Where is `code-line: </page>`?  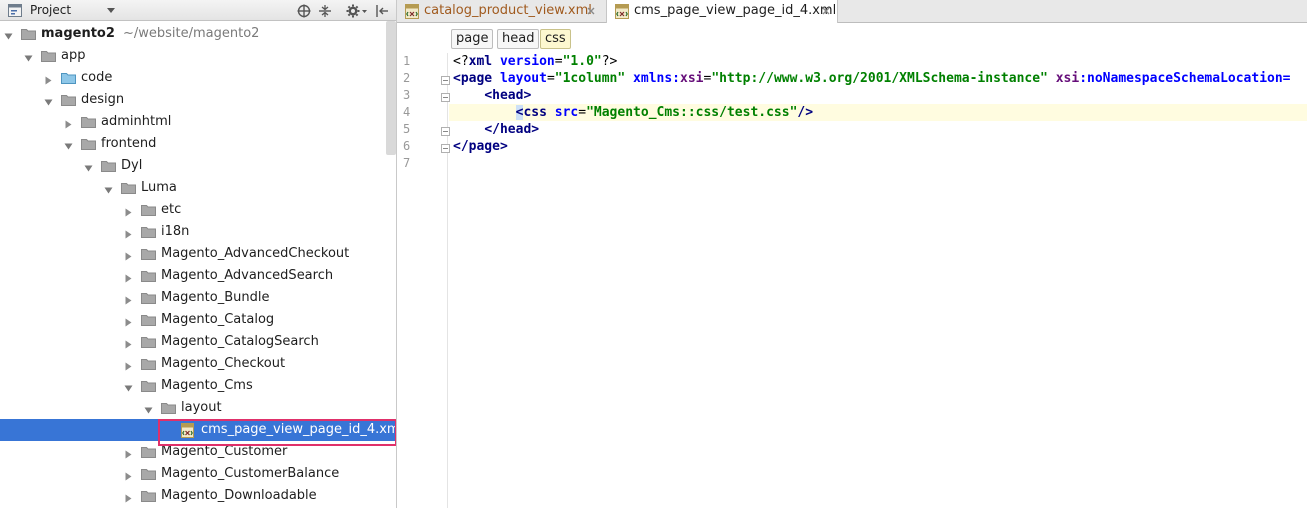 code-line: </page> is located at coordinates (480, 146).